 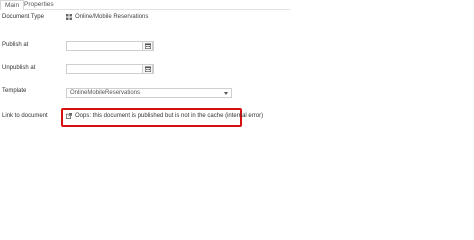 I want to click on publish-at-calendar-button, so click(x=147, y=46).